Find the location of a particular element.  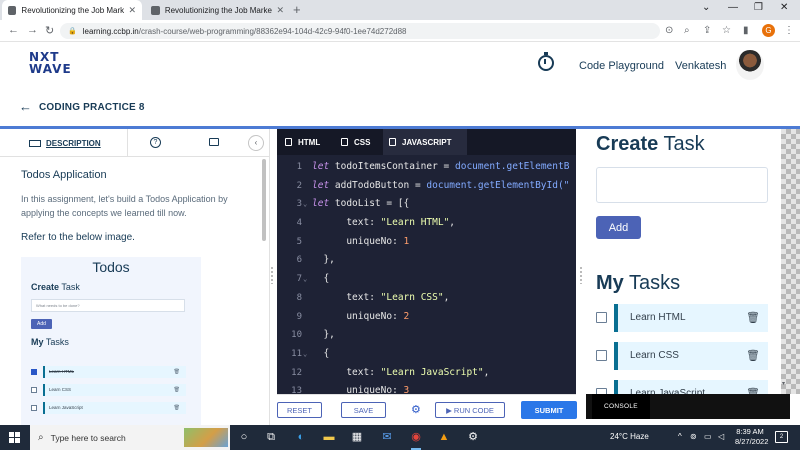

url-domain: learning.ccbp.in is located at coordinates (110, 31).